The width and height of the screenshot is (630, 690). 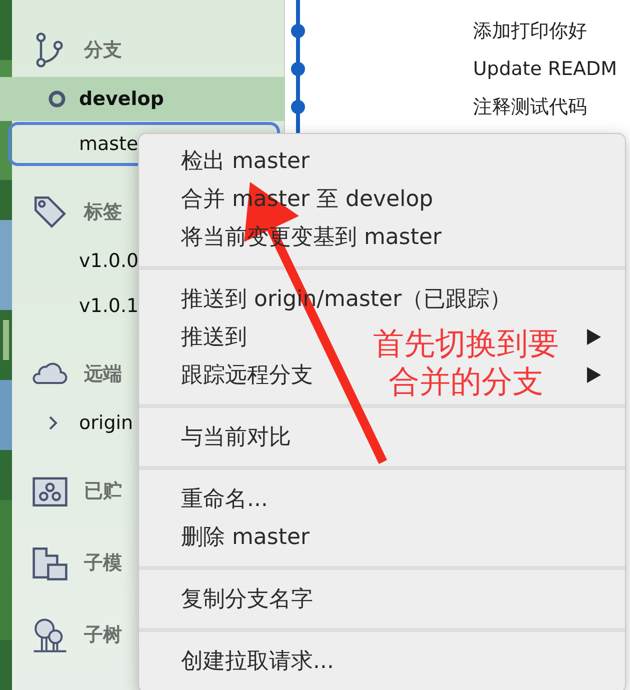 What do you see at coordinates (545, 69) in the screenshot?
I see `commit-message: Update READM` at bounding box center [545, 69].